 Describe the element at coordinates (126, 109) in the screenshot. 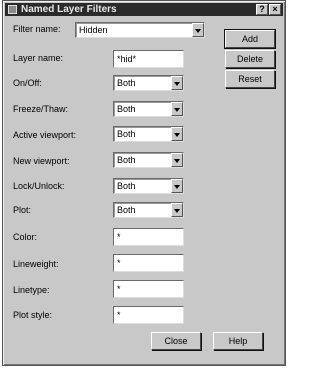

I see `freeze-thaw-value: Both` at that location.